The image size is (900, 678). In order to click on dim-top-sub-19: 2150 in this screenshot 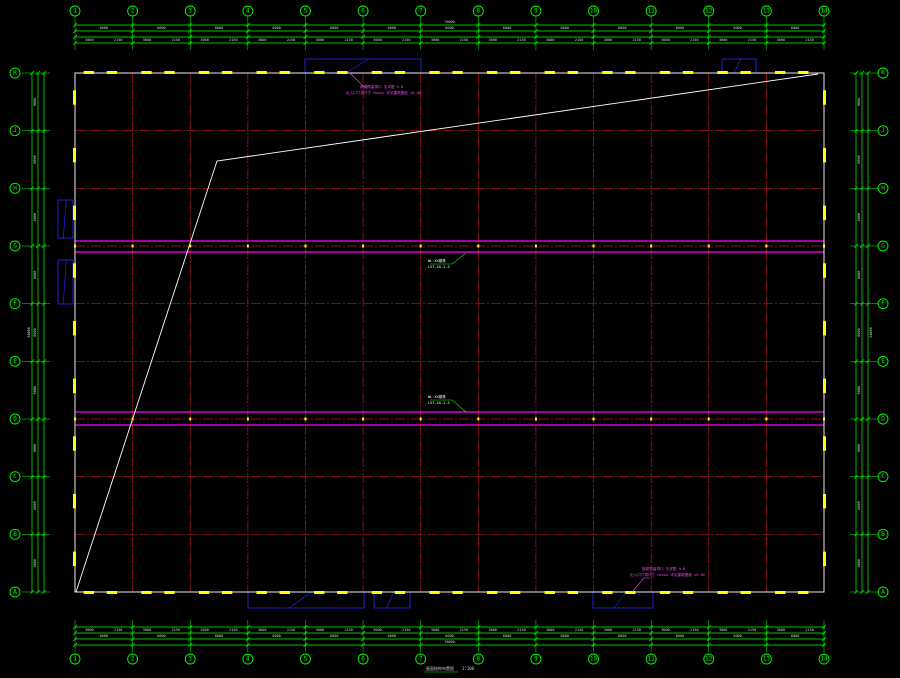, I will do `click(637, 40)`.